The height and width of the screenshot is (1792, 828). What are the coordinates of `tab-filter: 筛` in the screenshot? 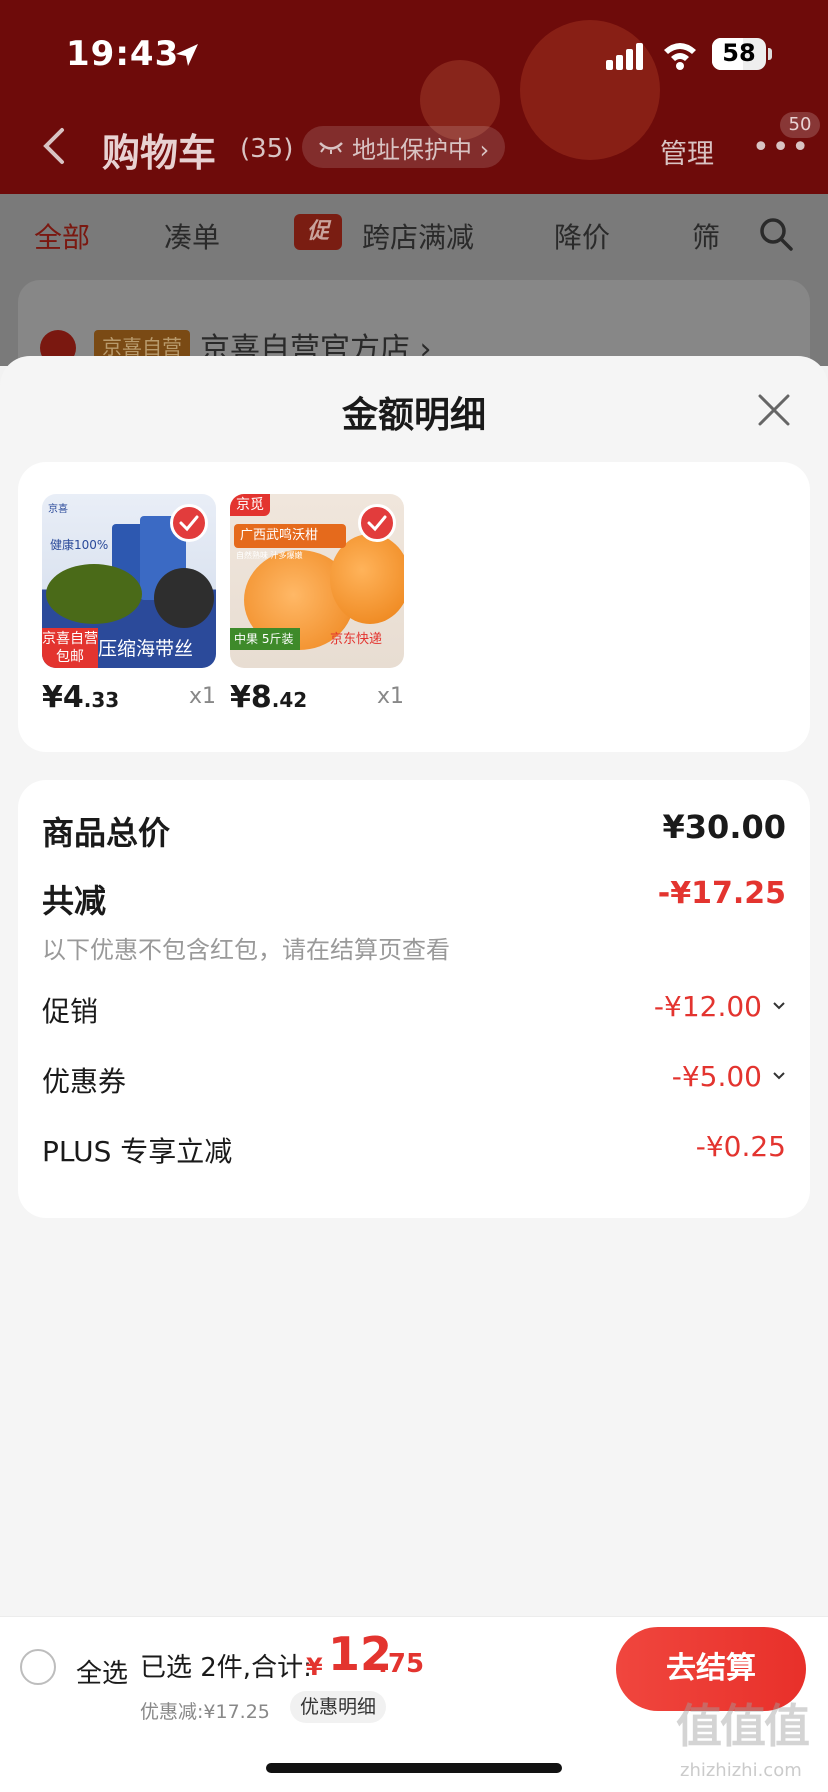 It's located at (706, 236).